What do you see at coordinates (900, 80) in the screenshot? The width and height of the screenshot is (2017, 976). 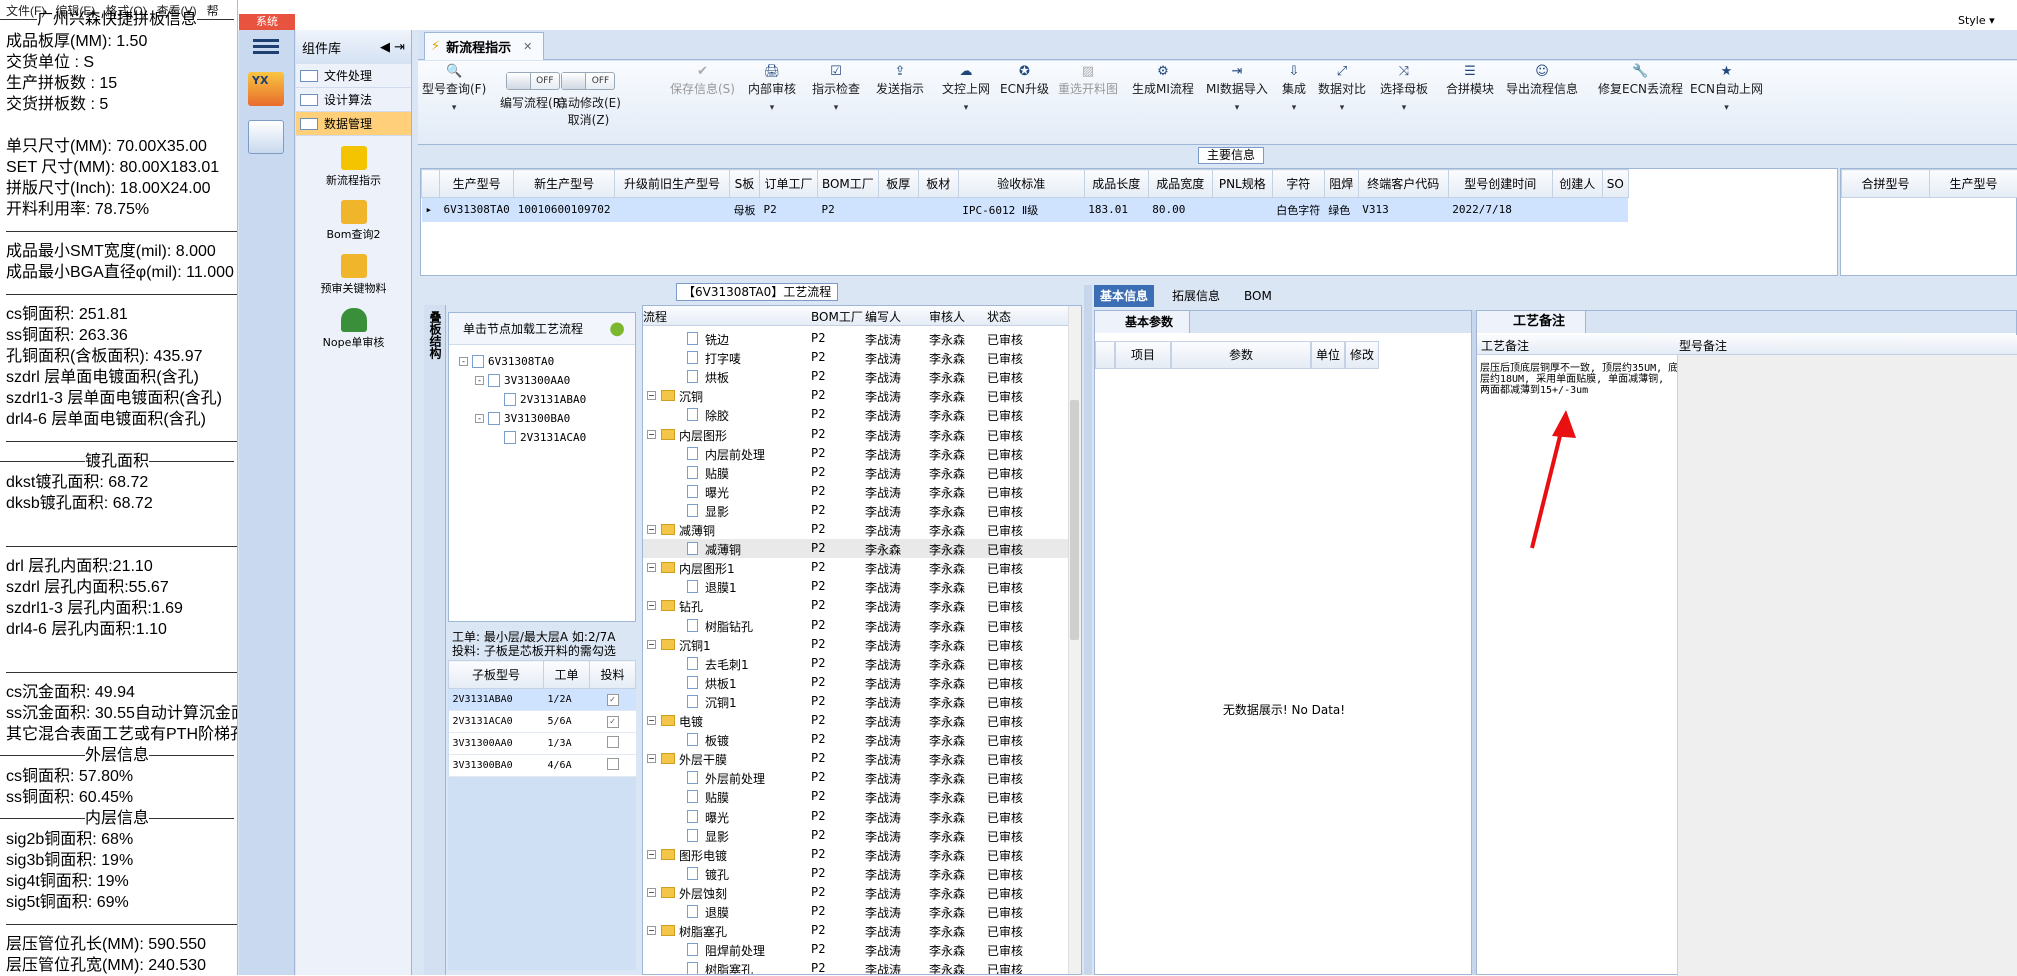 I see `ribbon-button: ⇪发送指示` at bounding box center [900, 80].